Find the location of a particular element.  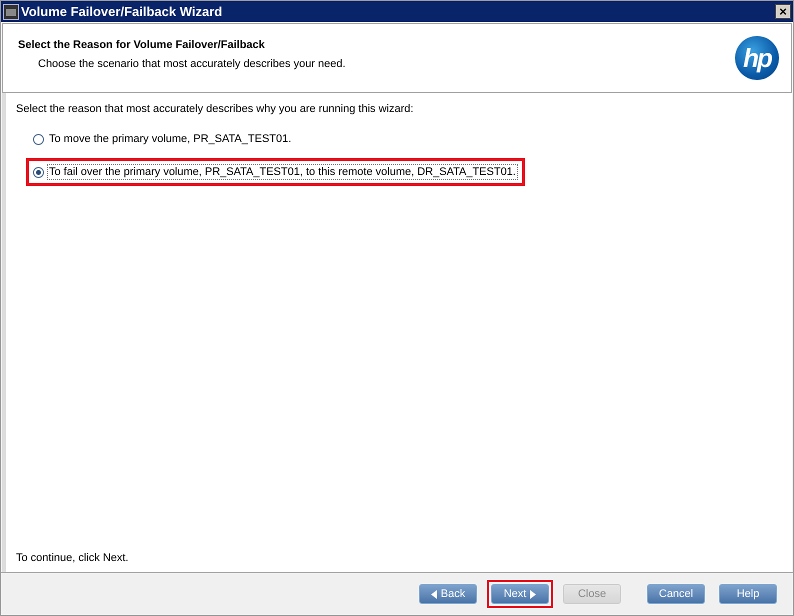

radio-option: To fail over the primary volume, PR_SATA_TEST01, to this remote volume, DR_SATA_TEST01. is located at coordinates (275, 172).